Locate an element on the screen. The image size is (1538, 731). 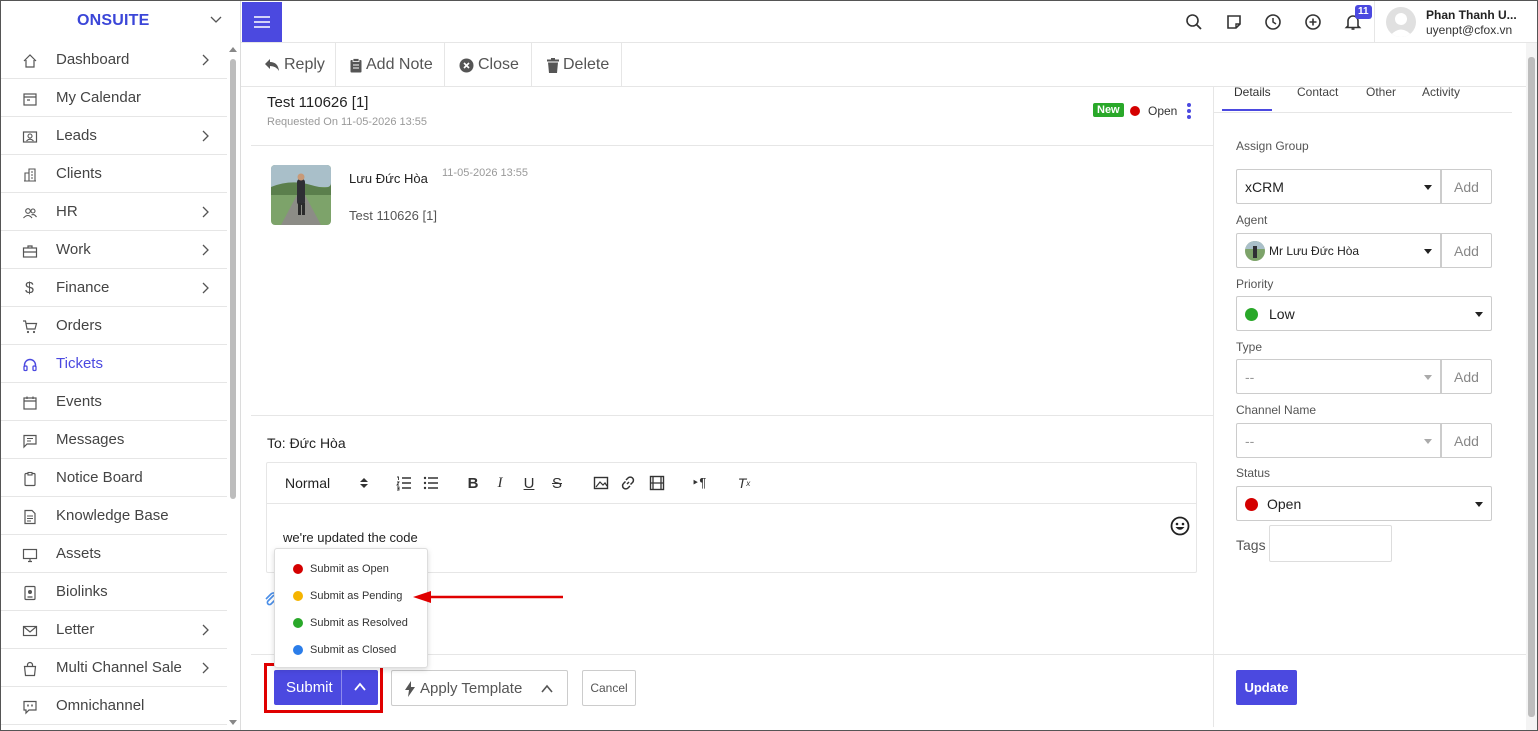
submit-as-closed-item: Submit as Closed is located at coordinates (352, 649).